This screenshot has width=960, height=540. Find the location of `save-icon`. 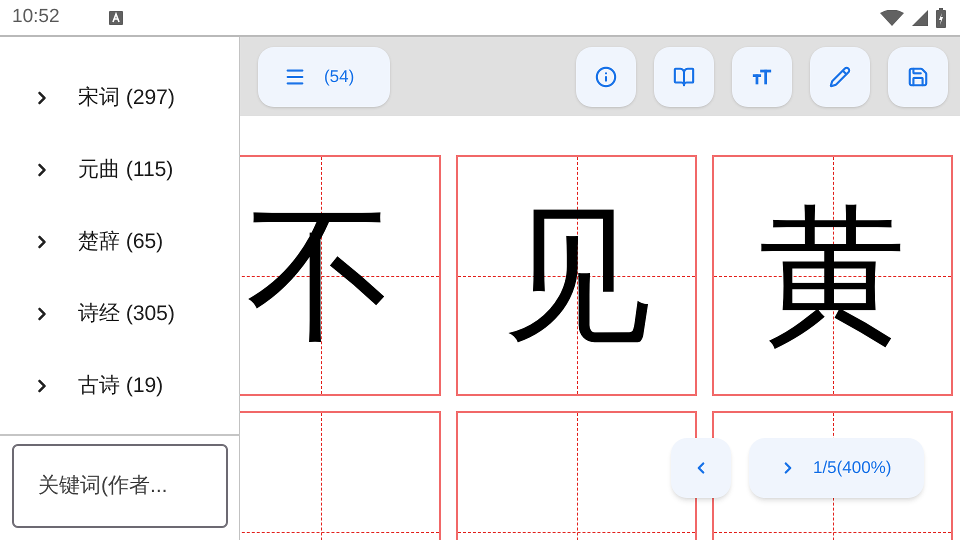

save-icon is located at coordinates (918, 77).